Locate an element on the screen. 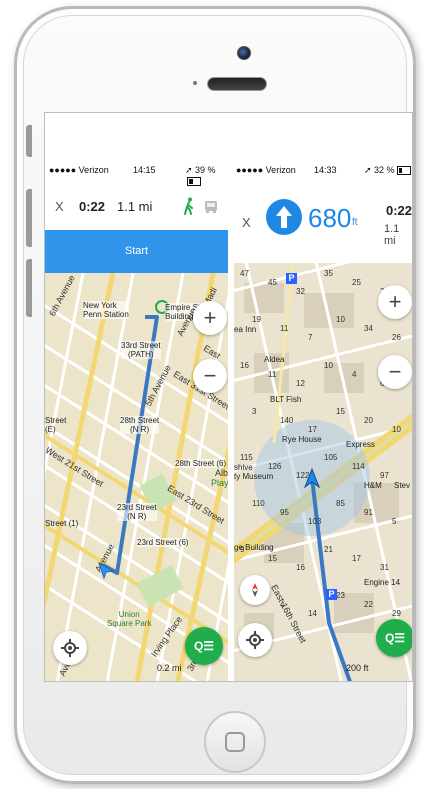  map-scale: 0.2 mi is located at coordinates (169, 668).